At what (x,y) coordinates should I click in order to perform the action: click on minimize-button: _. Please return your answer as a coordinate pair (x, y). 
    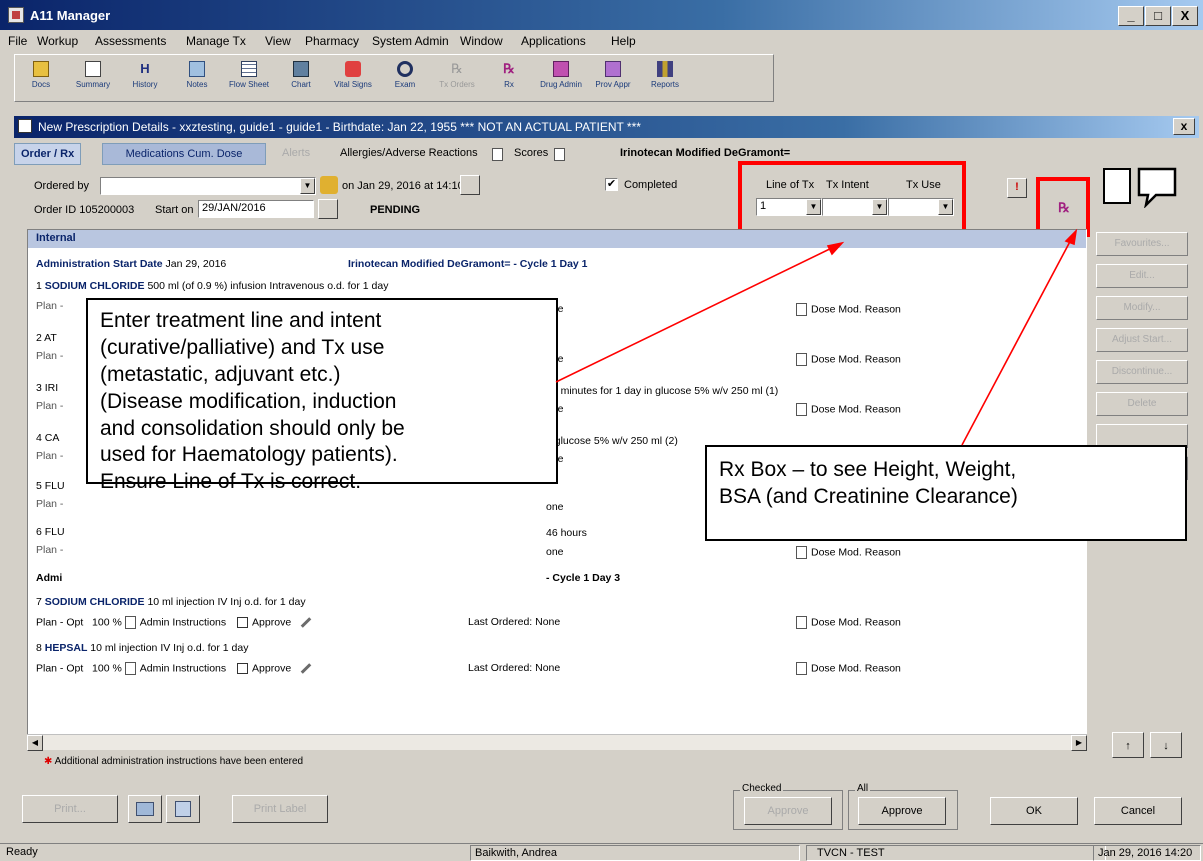
    Looking at the image, I should click on (1131, 16).